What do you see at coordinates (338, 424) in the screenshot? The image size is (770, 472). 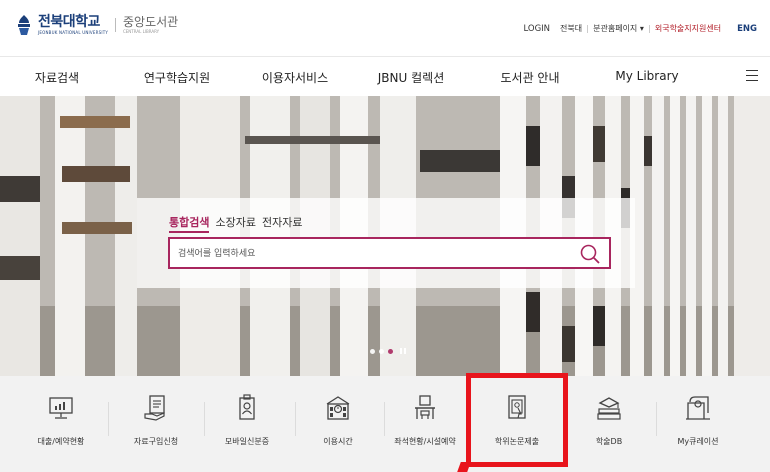 I see `quick-item-hours: 이용시간` at bounding box center [338, 424].